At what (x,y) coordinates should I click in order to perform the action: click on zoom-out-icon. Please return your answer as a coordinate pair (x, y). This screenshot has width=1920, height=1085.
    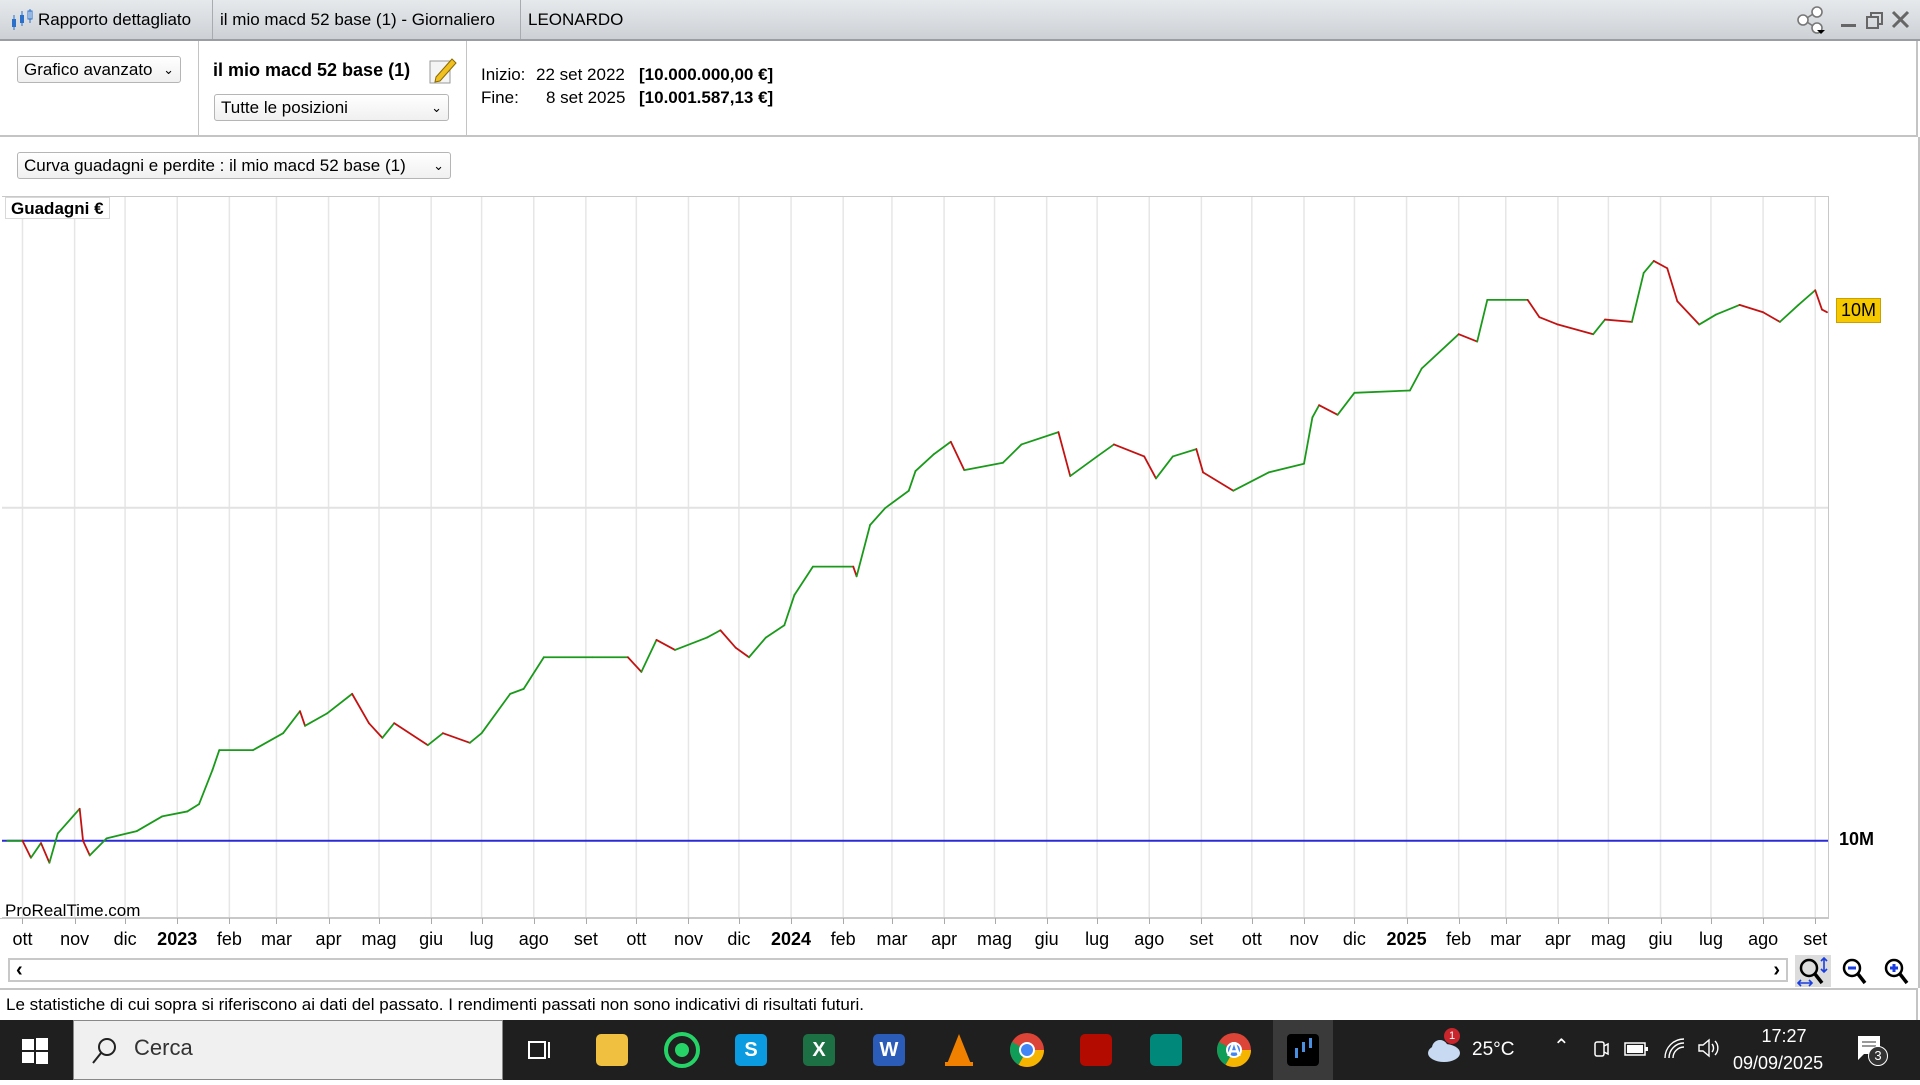
    Looking at the image, I should click on (1856, 971).